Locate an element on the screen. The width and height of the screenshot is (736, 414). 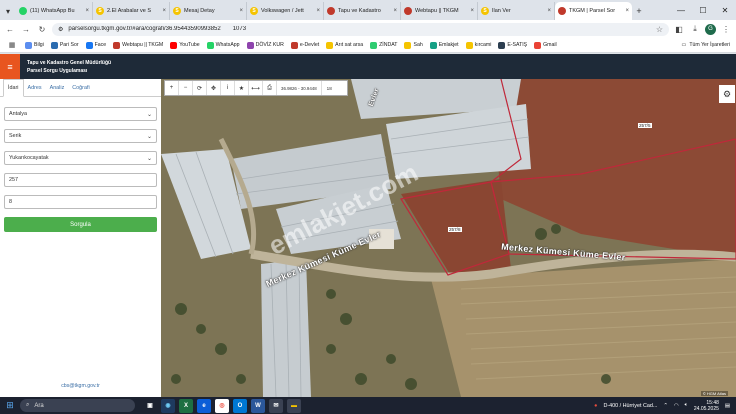
bookmark-item: Emlakjet is located at coordinates (444, 45).